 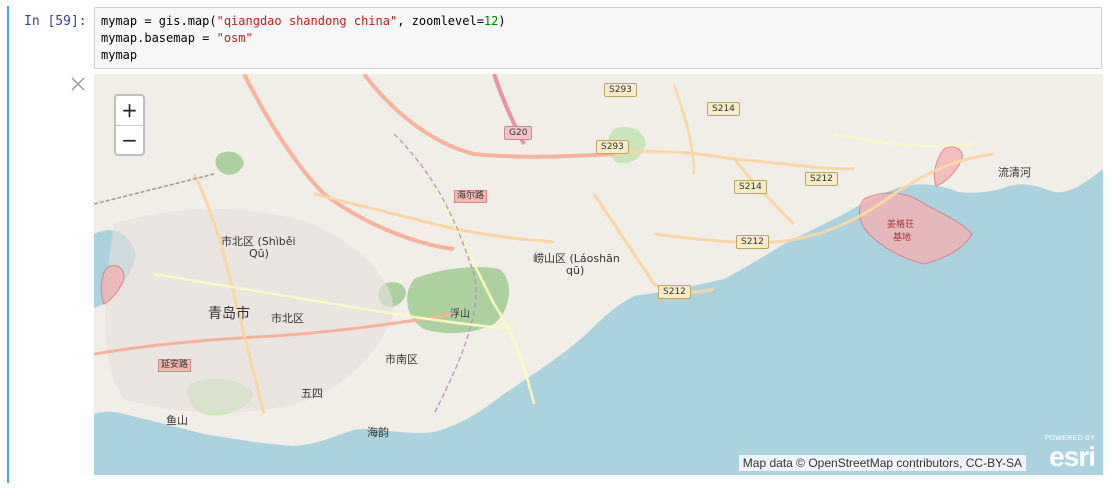 I want to click on code-string: "qiangdao shandong china", so click(x=307, y=21).